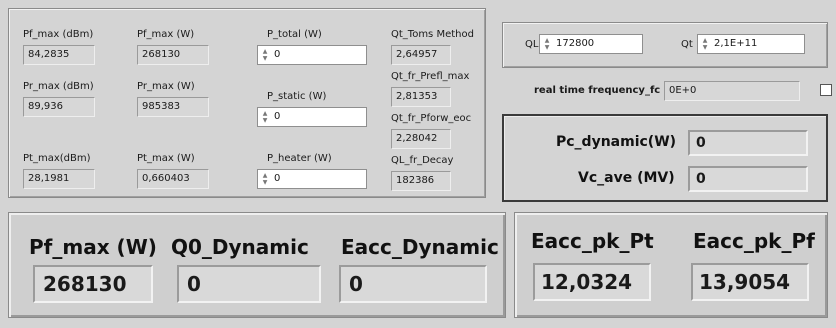  What do you see at coordinates (166, 34) in the screenshot?
I see `pf-max-w-label: Pf_max (W)` at bounding box center [166, 34].